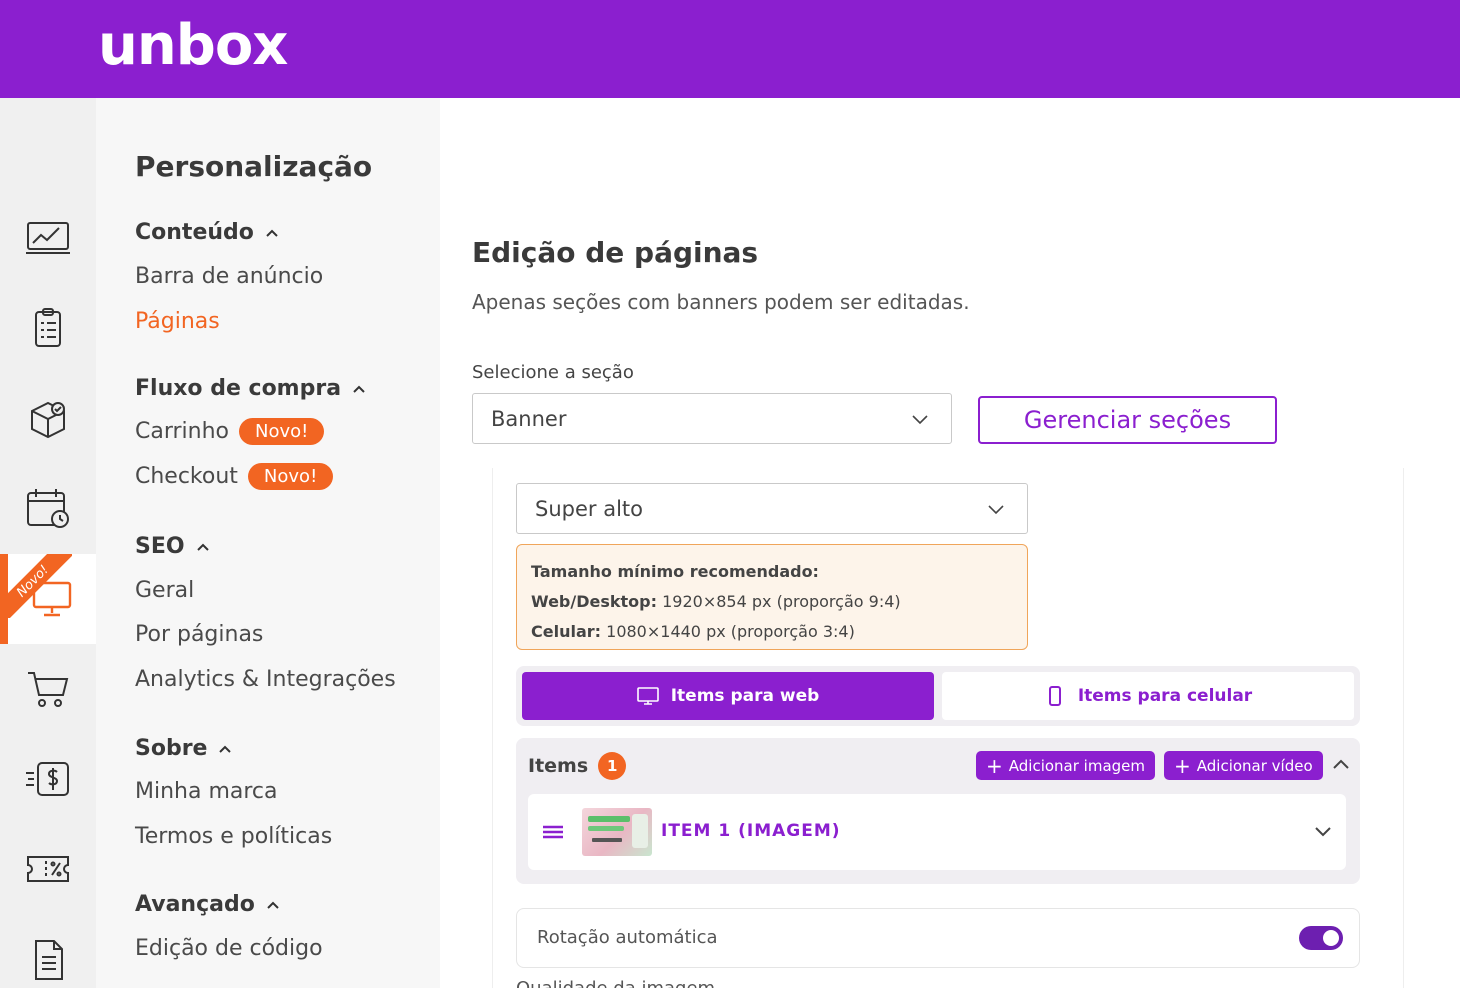 The height and width of the screenshot is (988, 1460). What do you see at coordinates (182, 431) in the screenshot?
I see `nav-link-label: Carrinho` at bounding box center [182, 431].